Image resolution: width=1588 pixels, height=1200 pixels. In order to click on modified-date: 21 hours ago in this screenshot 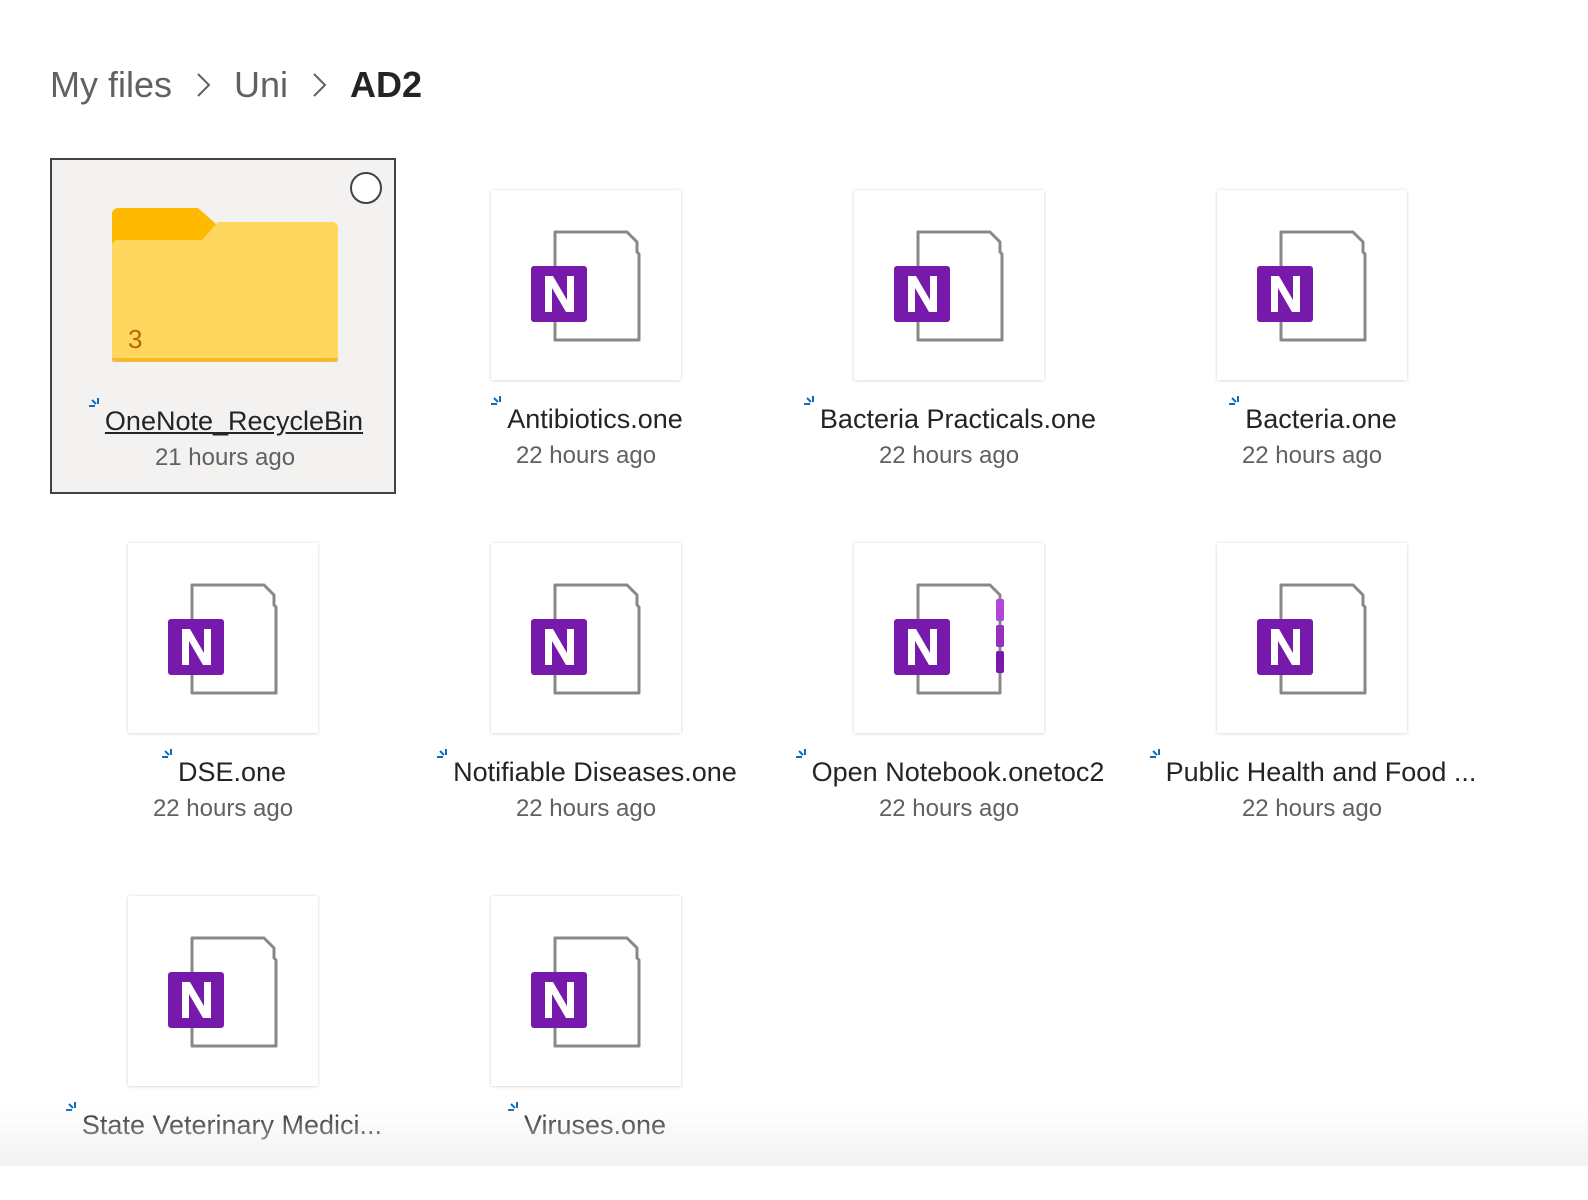, I will do `click(225, 457)`.